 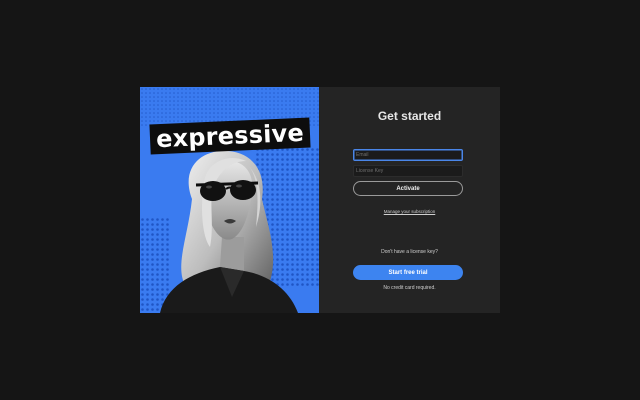 I want to click on activate-button: Activate, so click(x=408, y=188).